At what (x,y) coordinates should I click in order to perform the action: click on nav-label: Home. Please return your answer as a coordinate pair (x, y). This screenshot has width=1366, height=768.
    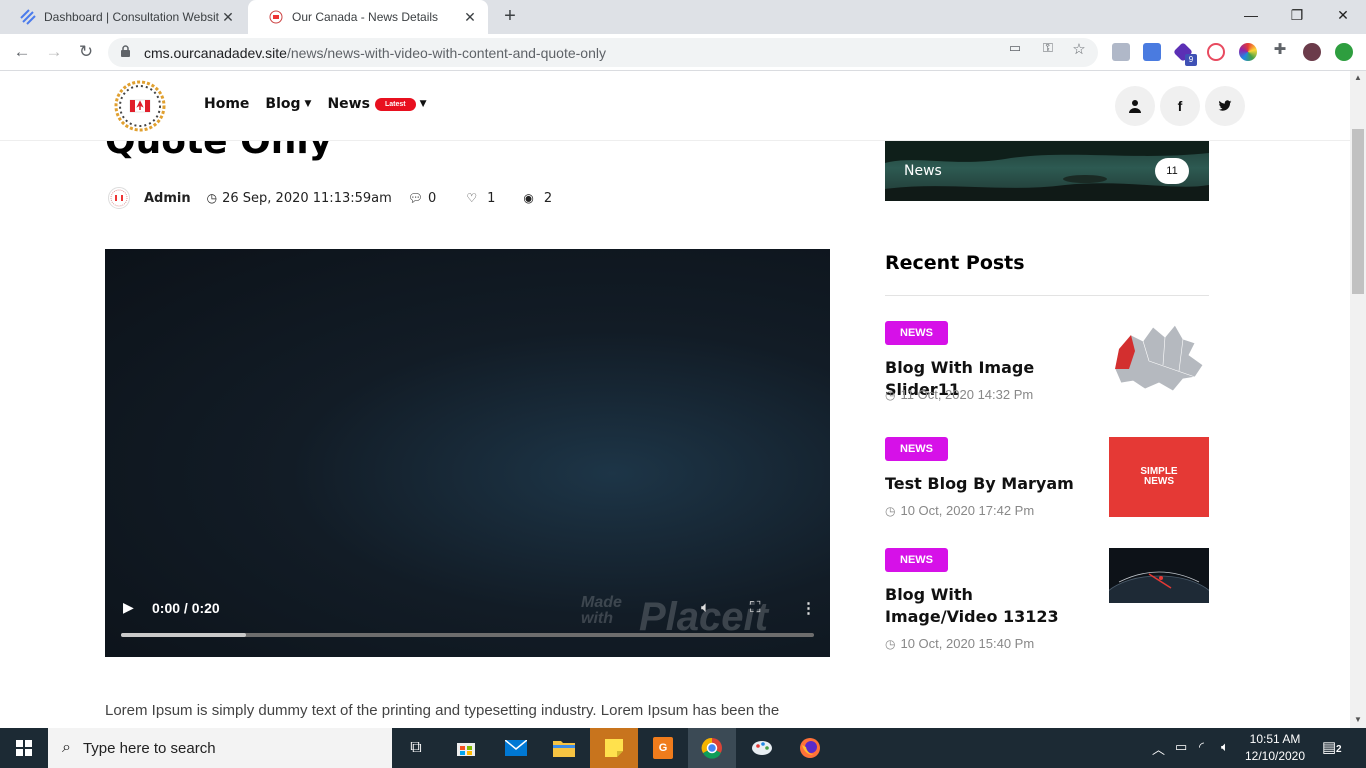
    Looking at the image, I should click on (227, 104).